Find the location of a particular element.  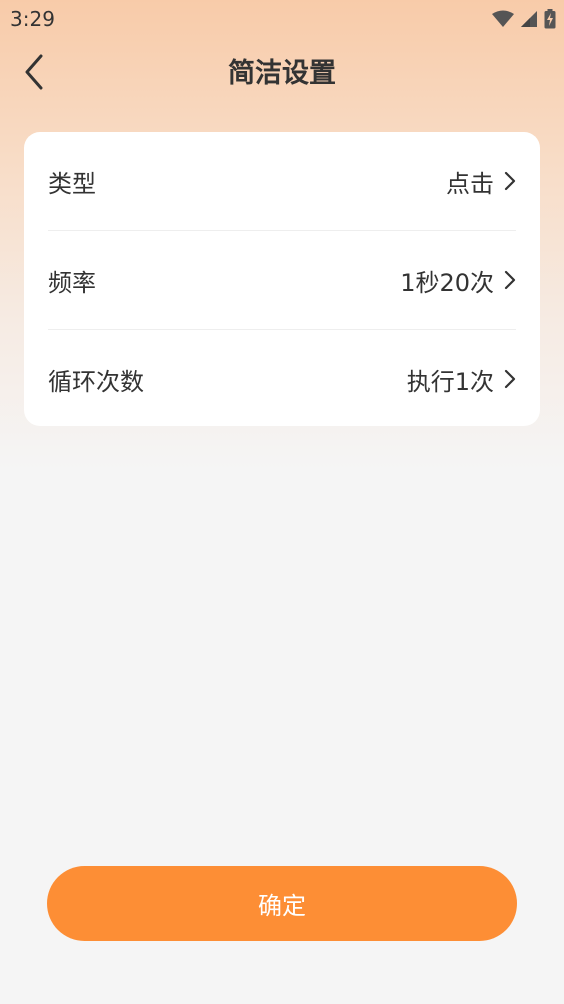

battery-charging-icon is located at coordinates (550, 19).